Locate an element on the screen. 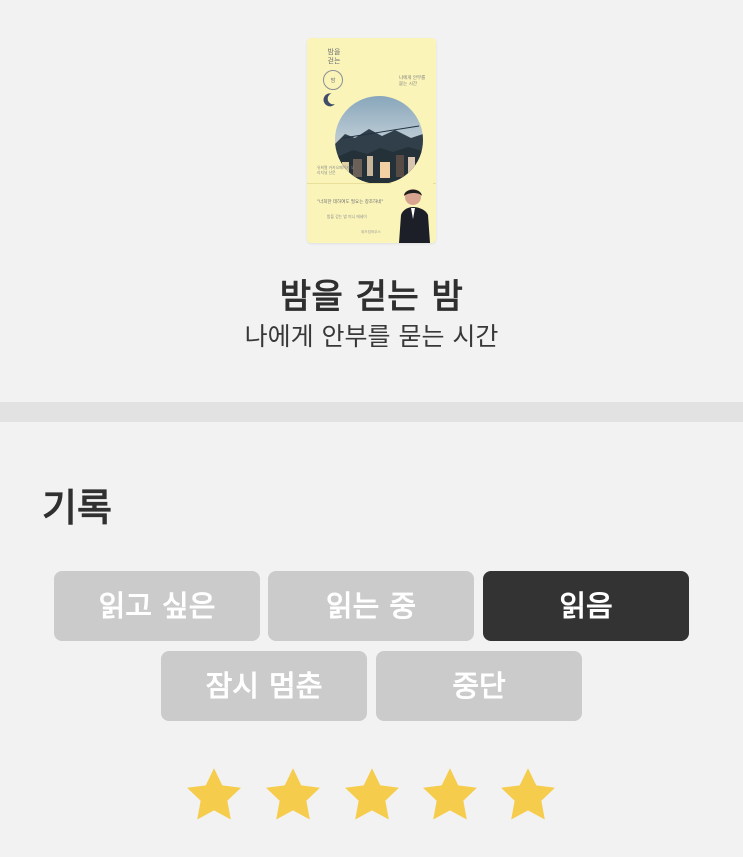 The height and width of the screenshot is (857, 743). section-divider is located at coordinates (371, 412).